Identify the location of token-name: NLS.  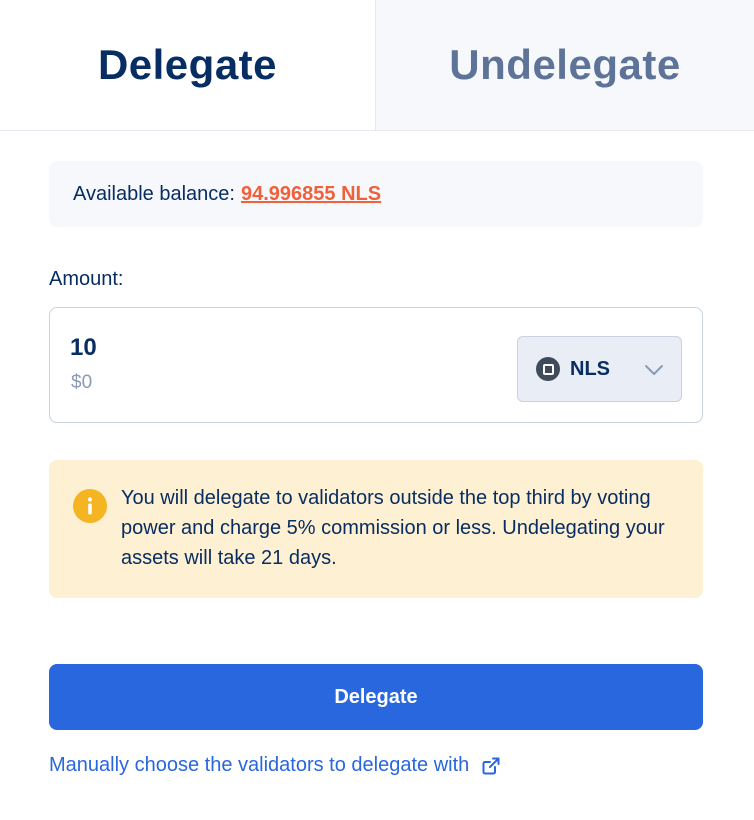
(590, 368).